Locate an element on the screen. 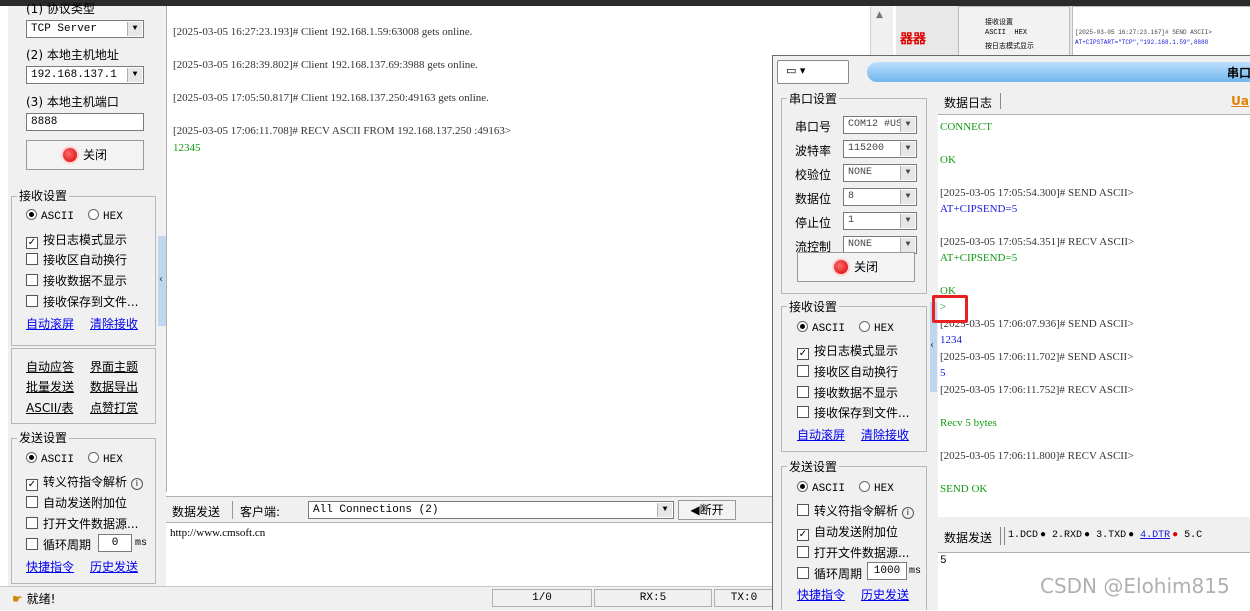  cycle-checkbox: 循环周期 is located at coordinates (58, 544).